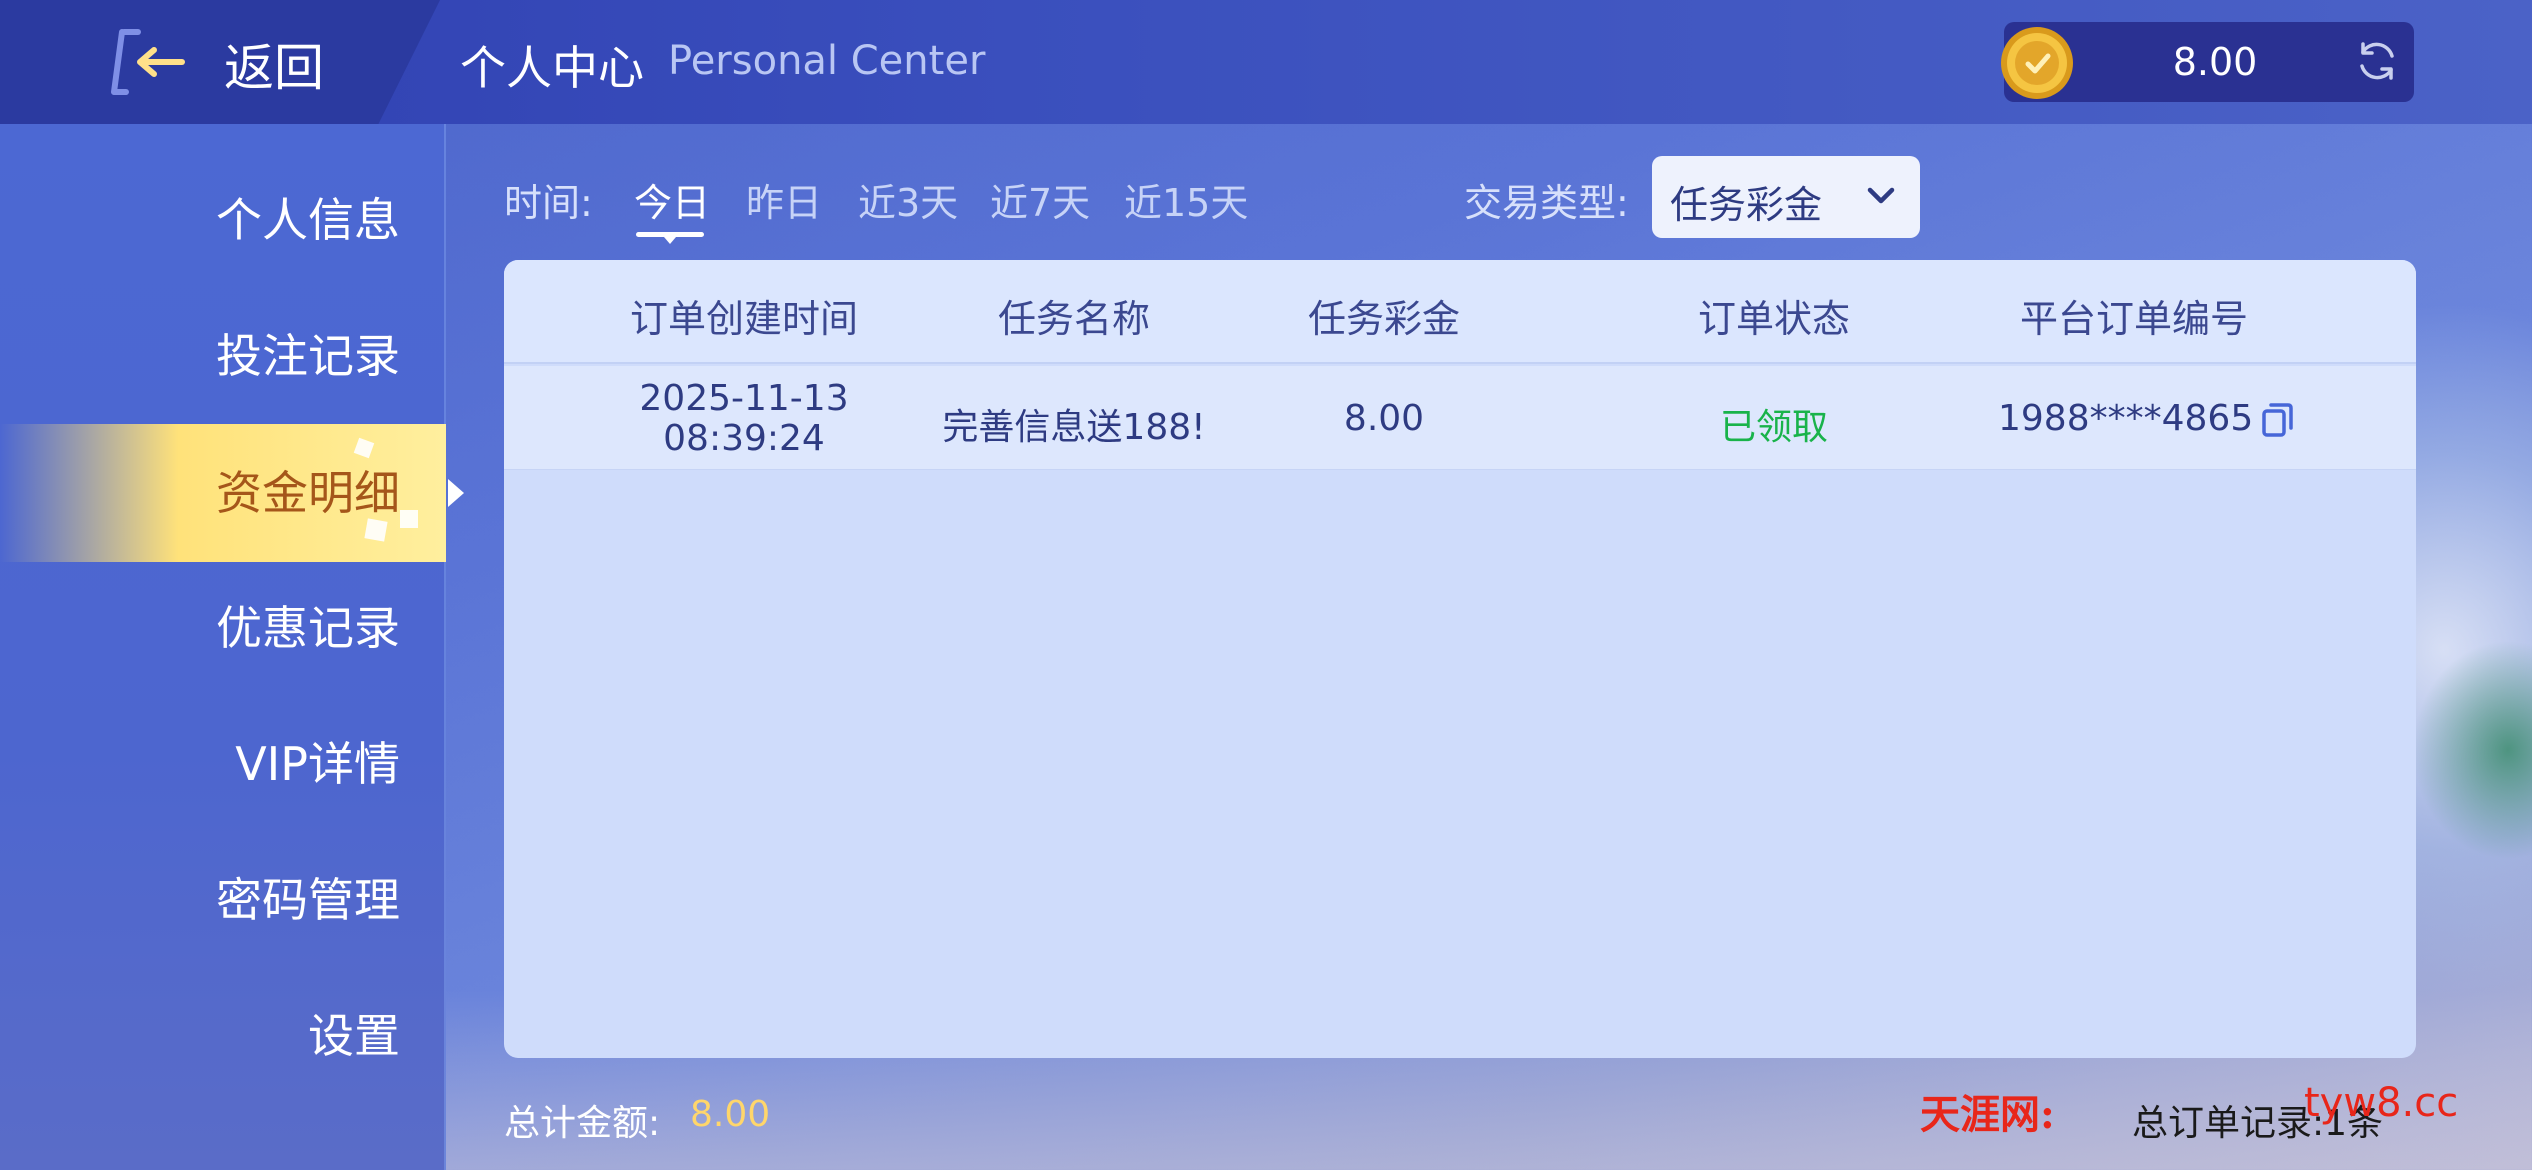 The height and width of the screenshot is (1170, 2532). Describe the element at coordinates (672, 199) in the screenshot. I see `time-filter-today: 今日` at that location.